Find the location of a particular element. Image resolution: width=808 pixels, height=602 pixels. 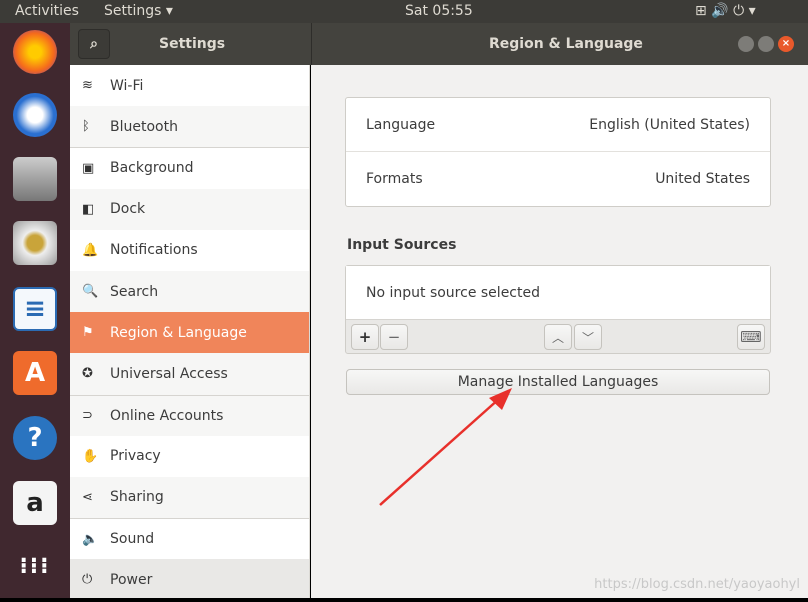

arrow-head is located at coordinates (500, 399).